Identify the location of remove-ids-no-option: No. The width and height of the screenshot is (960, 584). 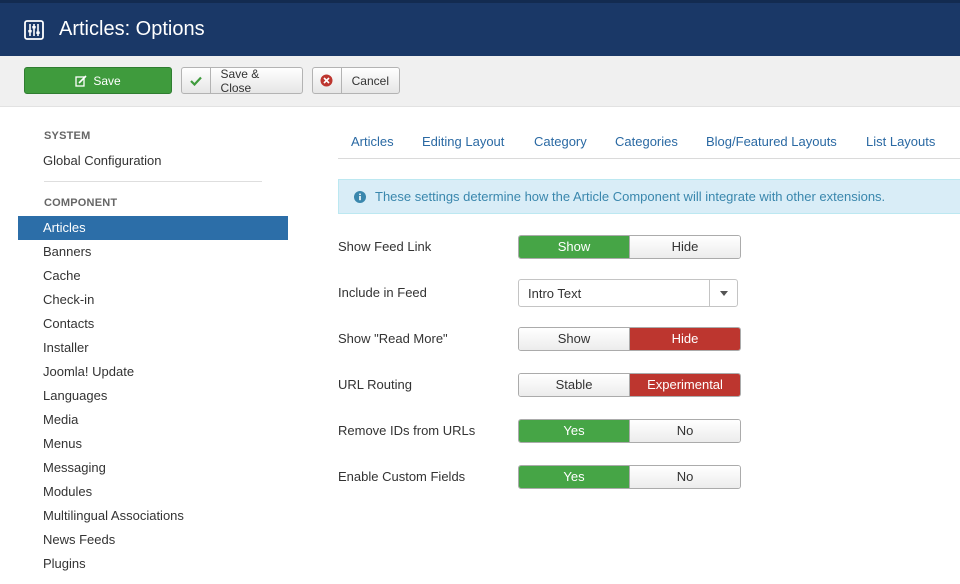
(684, 431).